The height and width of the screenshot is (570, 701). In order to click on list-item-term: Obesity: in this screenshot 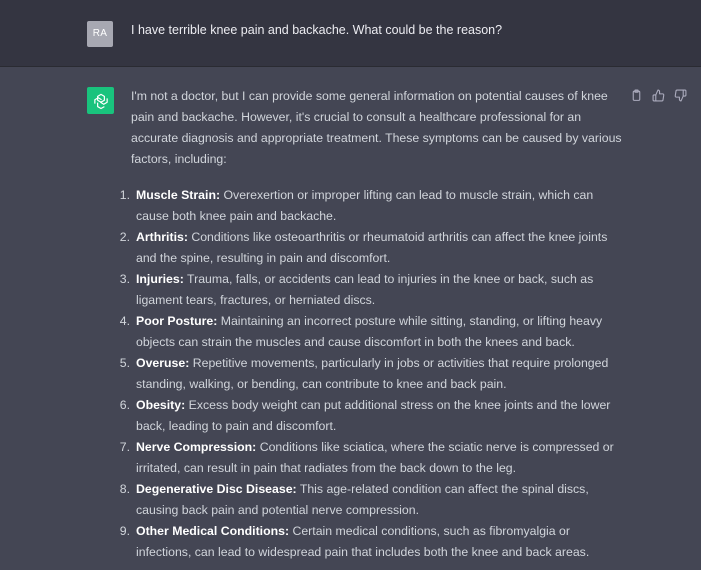, I will do `click(161, 405)`.